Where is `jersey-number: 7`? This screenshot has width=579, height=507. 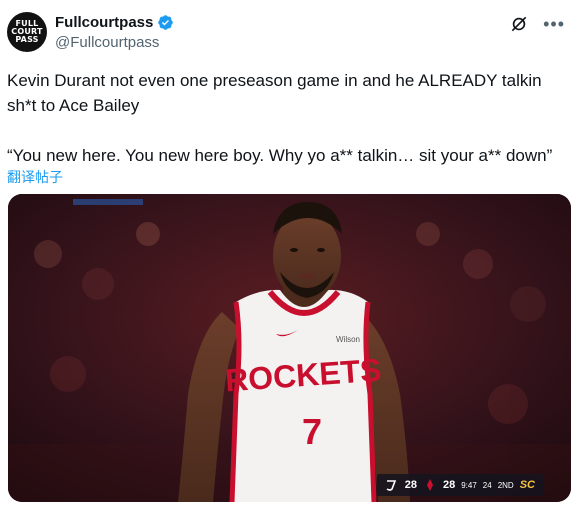
jersey-number: 7 is located at coordinates (312, 431).